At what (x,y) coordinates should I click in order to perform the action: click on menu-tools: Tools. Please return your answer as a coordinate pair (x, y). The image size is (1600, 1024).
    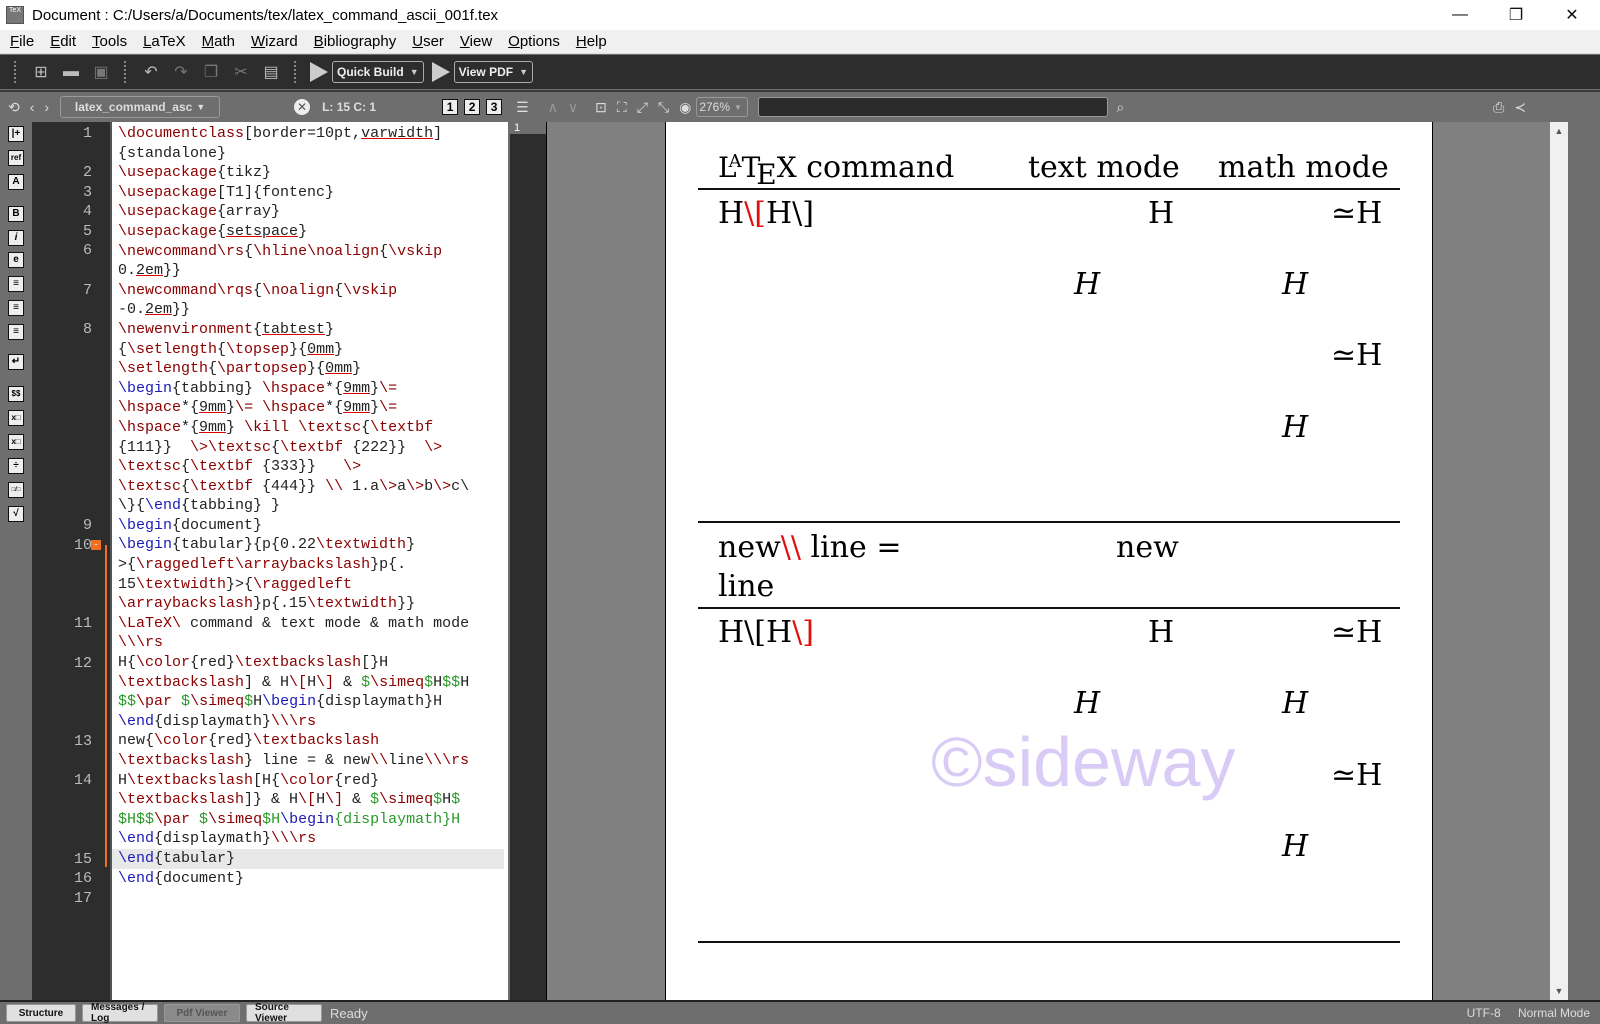
    Looking at the image, I should click on (107, 41).